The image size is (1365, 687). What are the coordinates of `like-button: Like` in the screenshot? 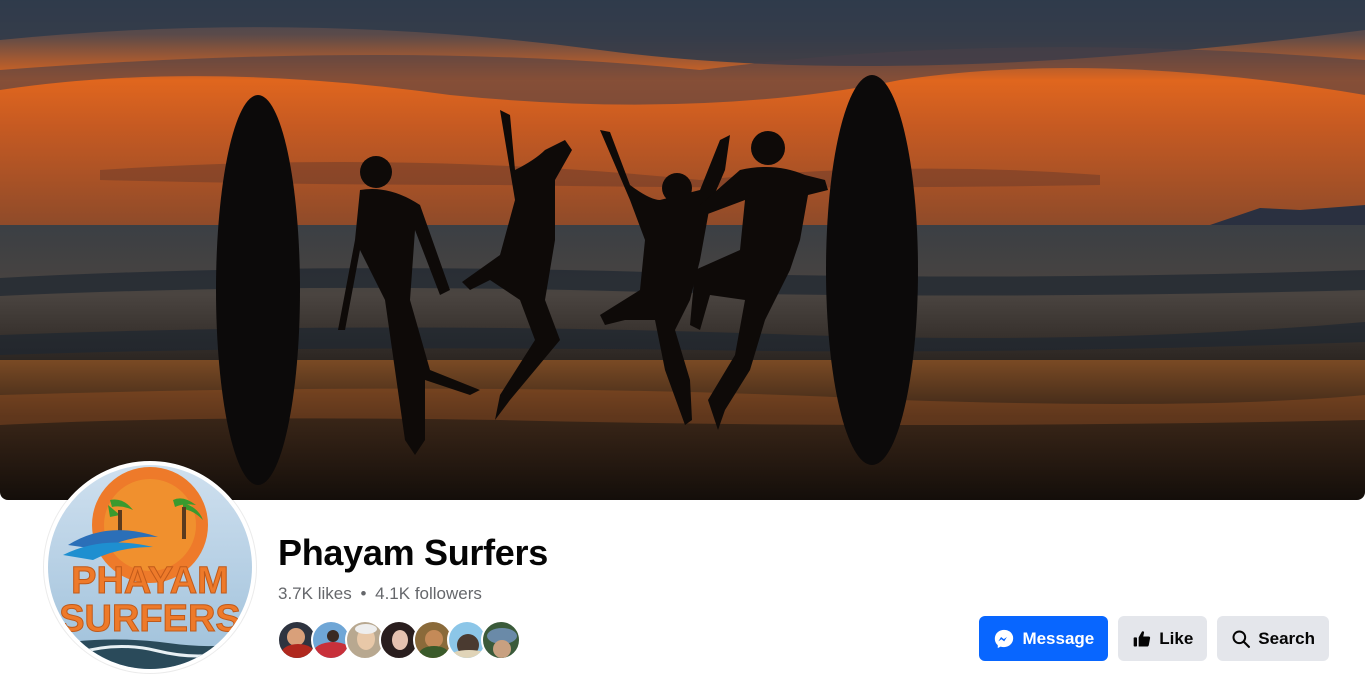 It's located at (1163, 638).